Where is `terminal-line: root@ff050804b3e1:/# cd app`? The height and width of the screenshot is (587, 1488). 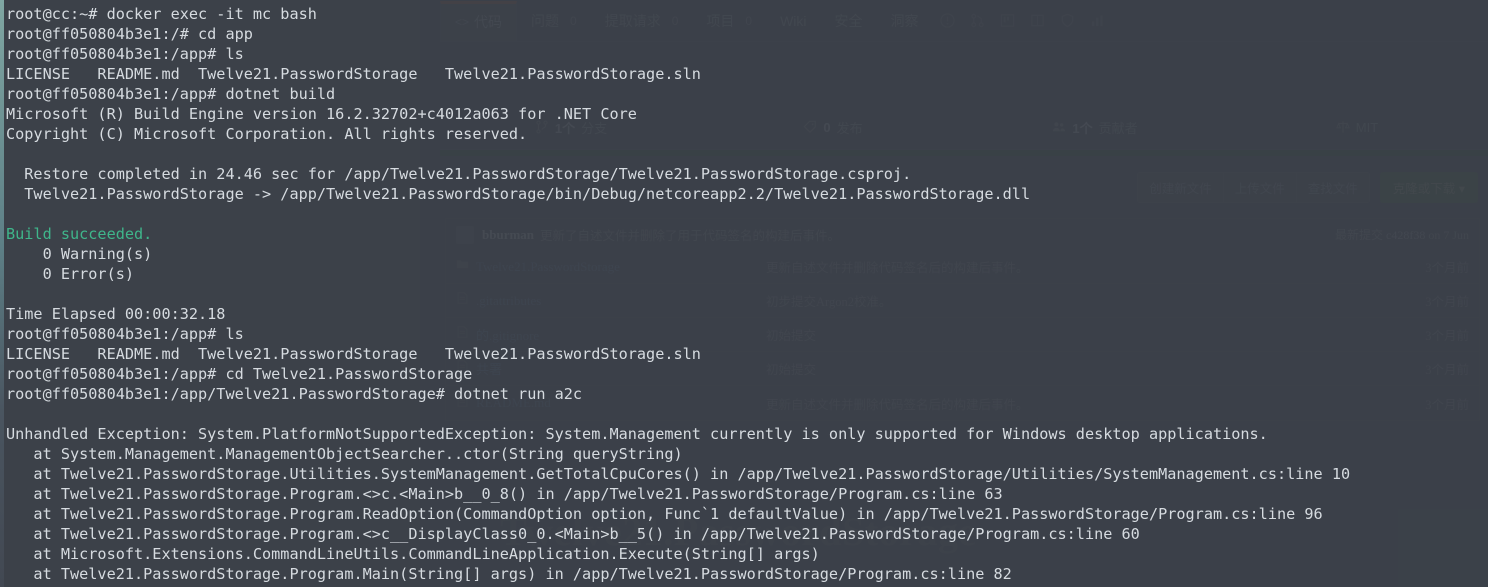 terminal-line: root@ff050804b3e1:/# cd app is located at coordinates (129, 34).